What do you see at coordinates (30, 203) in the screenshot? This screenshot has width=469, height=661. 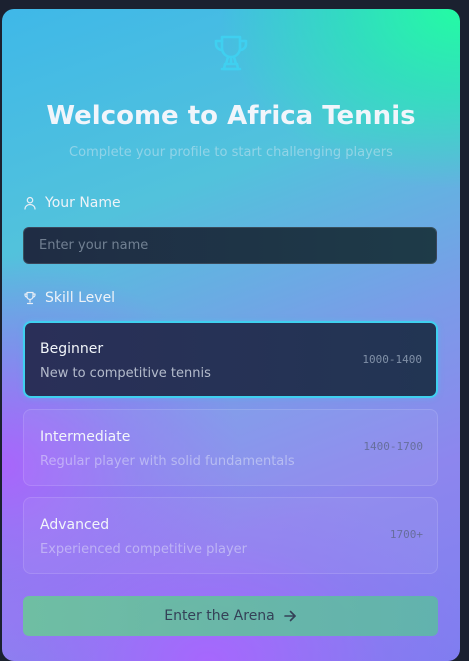 I see `user-icon` at bounding box center [30, 203].